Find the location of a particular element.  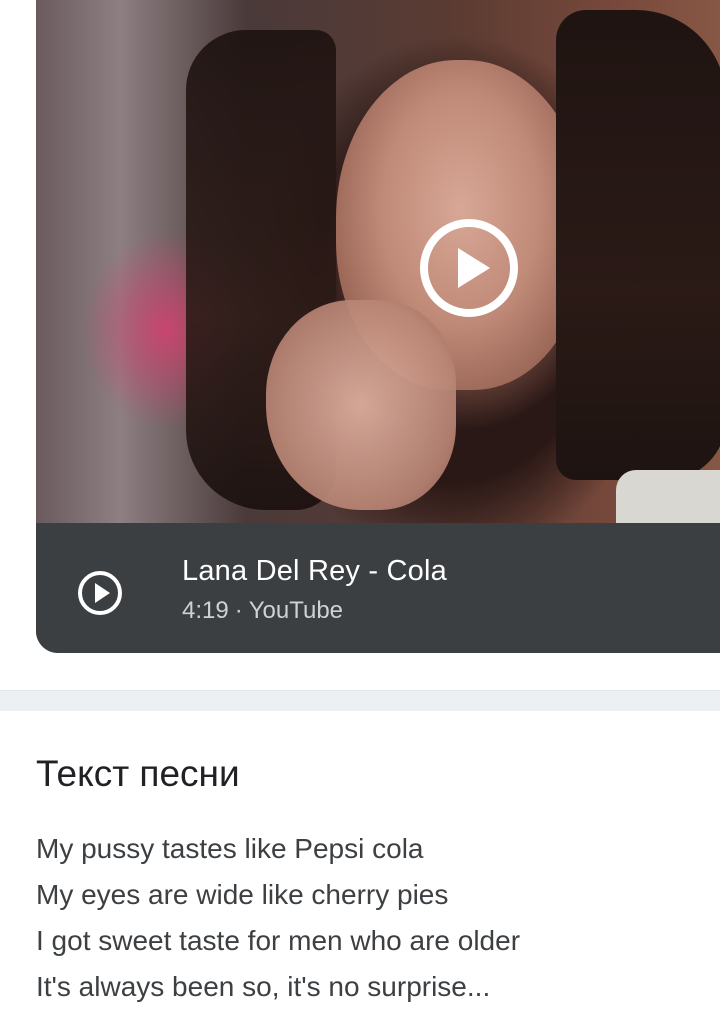

lyrics-line: My pussy tastes like Pepsi cola is located at coordinates (230, 848).